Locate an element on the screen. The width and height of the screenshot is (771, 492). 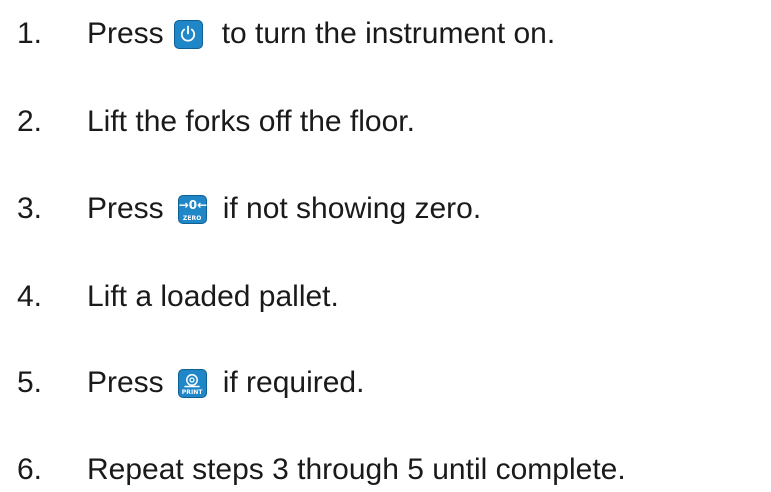
step-number: 4. is located at coordinates (30, 296).